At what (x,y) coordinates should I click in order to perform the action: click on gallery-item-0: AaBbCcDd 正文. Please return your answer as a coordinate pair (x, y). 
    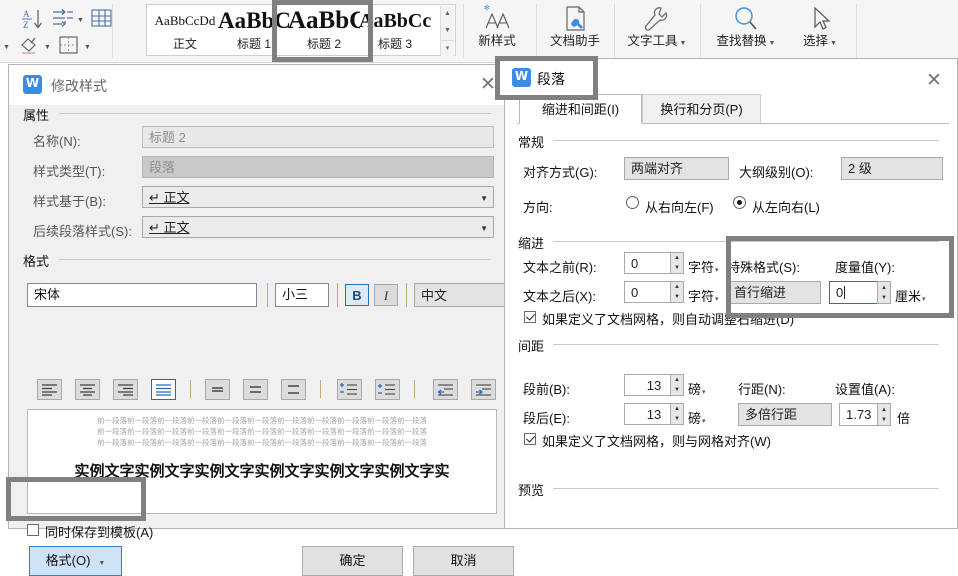
    Looking at the image, I should click on (185, 31).